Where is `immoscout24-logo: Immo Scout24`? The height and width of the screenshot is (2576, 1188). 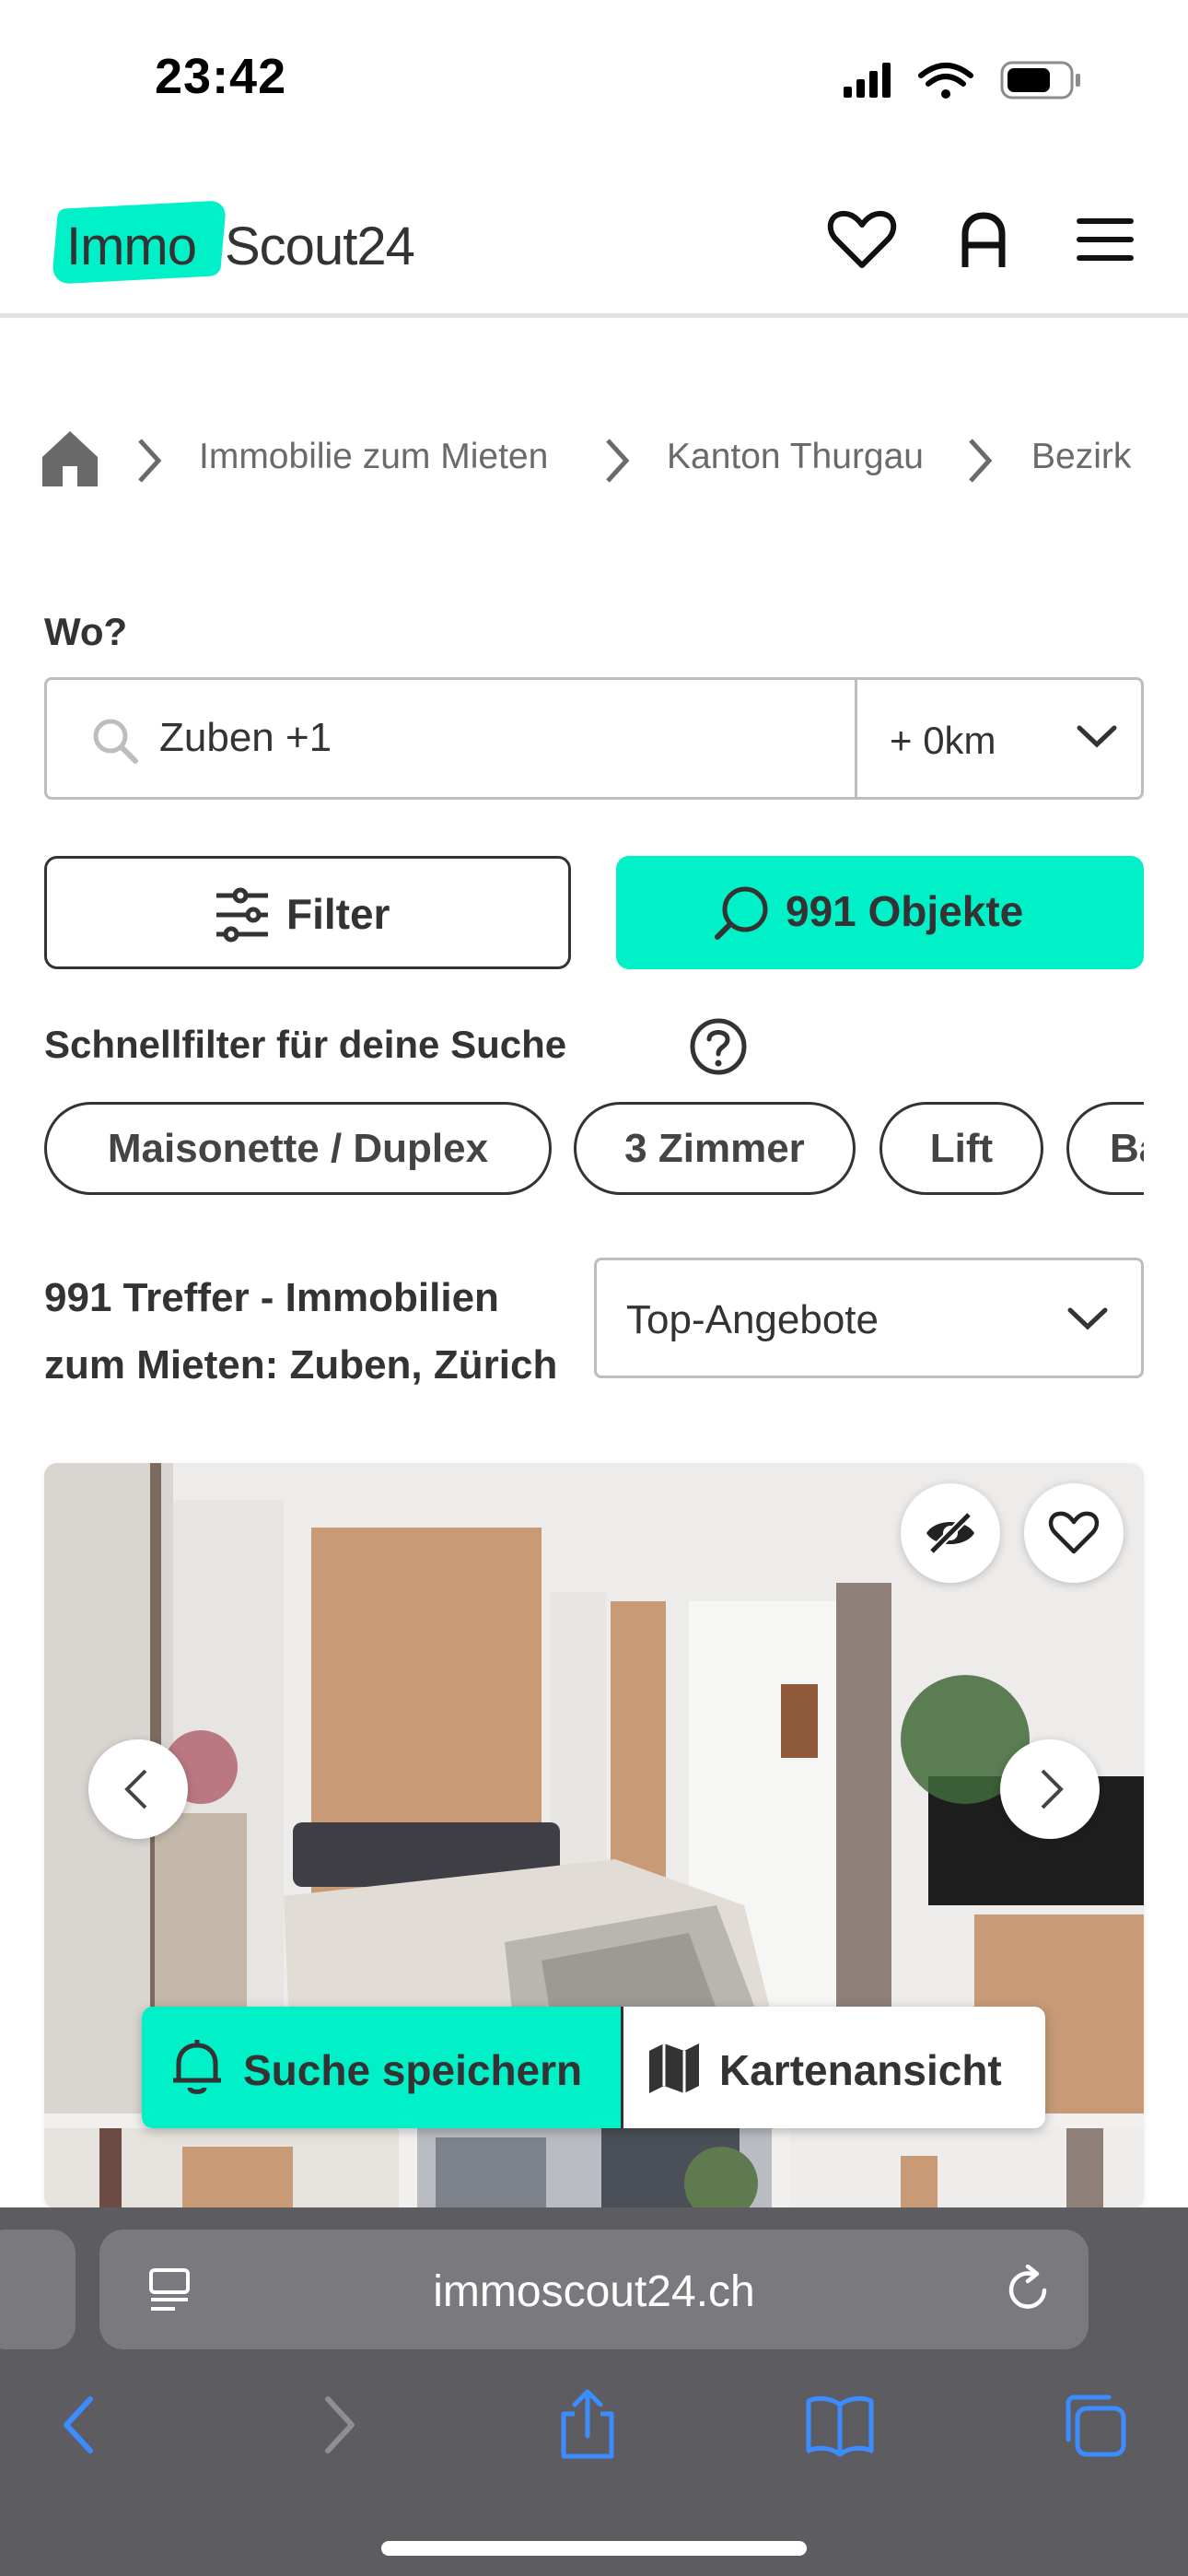 immoscout24-logo: Immo Scout24 is located at coordinates (246, 243).